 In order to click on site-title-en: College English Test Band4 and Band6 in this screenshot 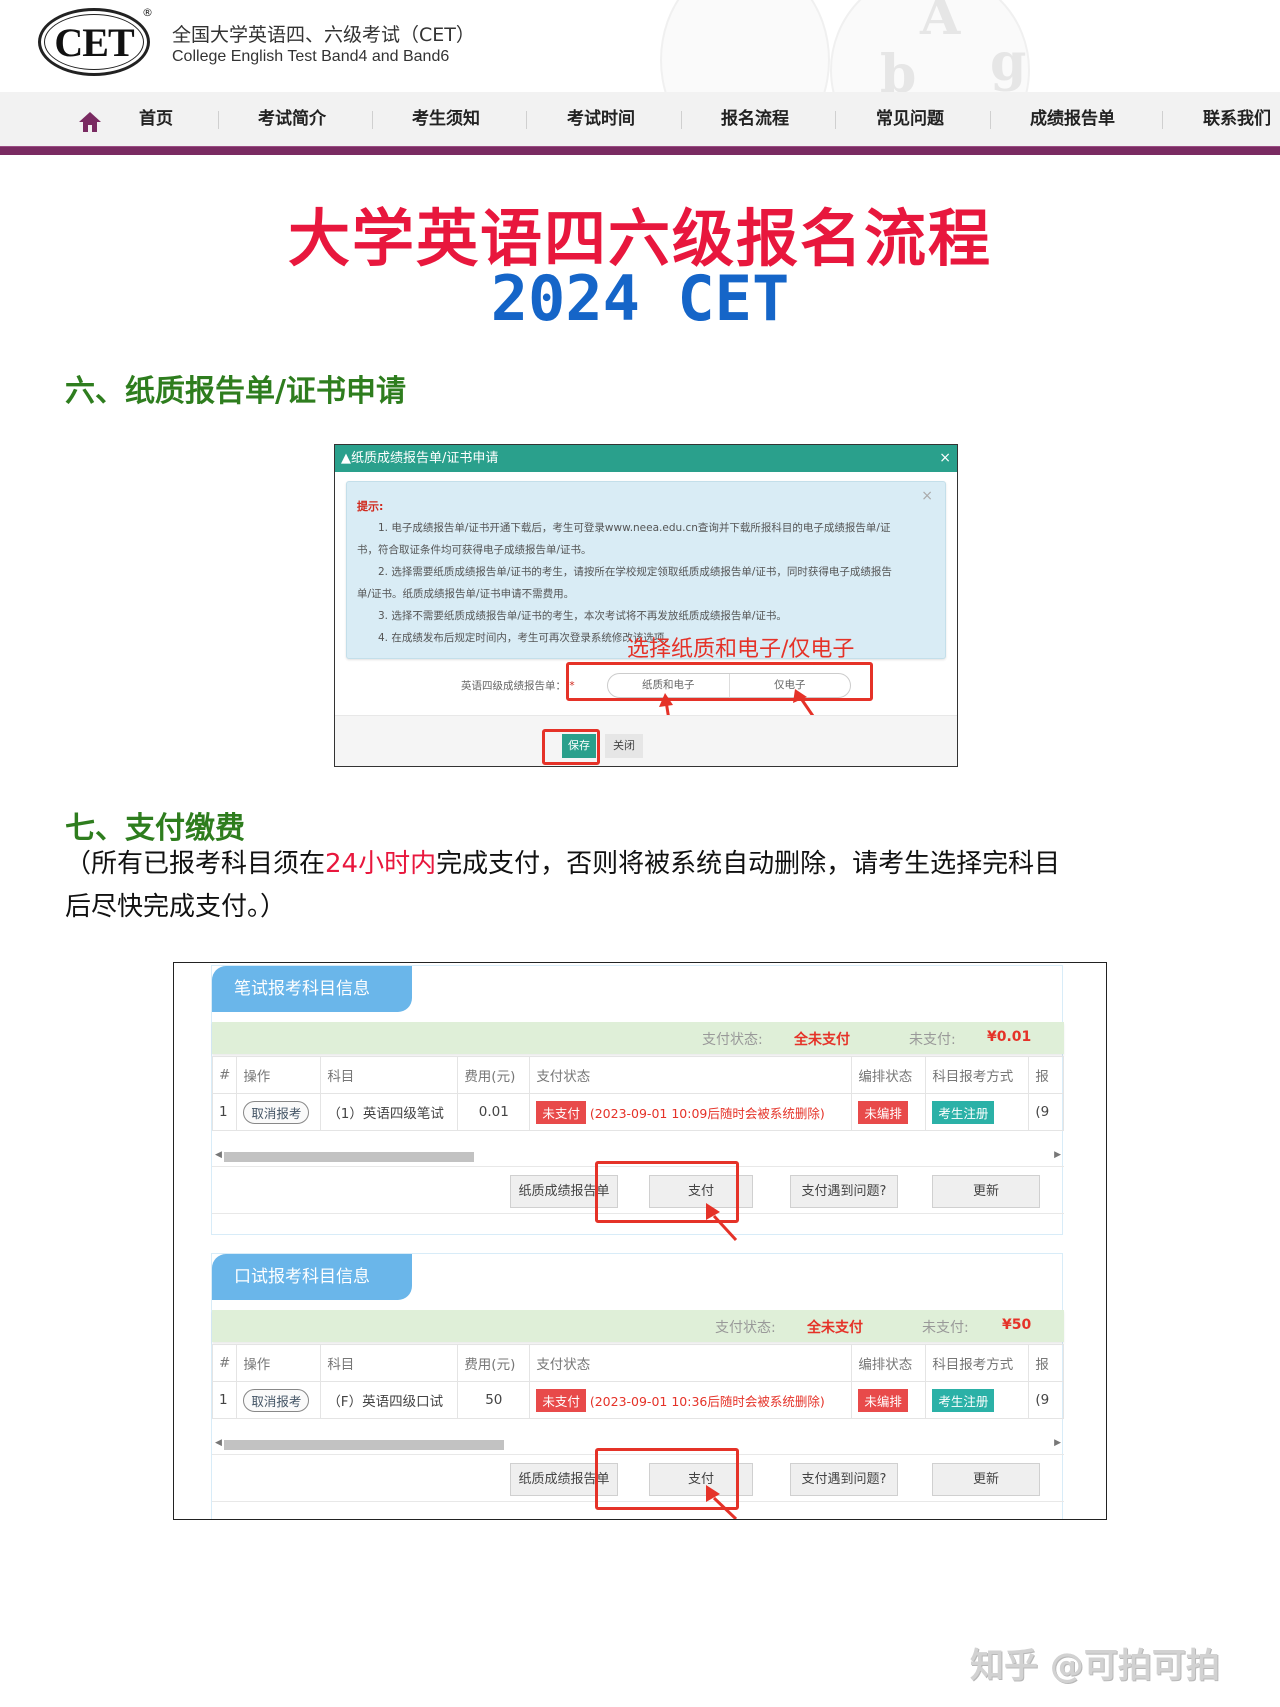, I will do `click(311, 56)`.